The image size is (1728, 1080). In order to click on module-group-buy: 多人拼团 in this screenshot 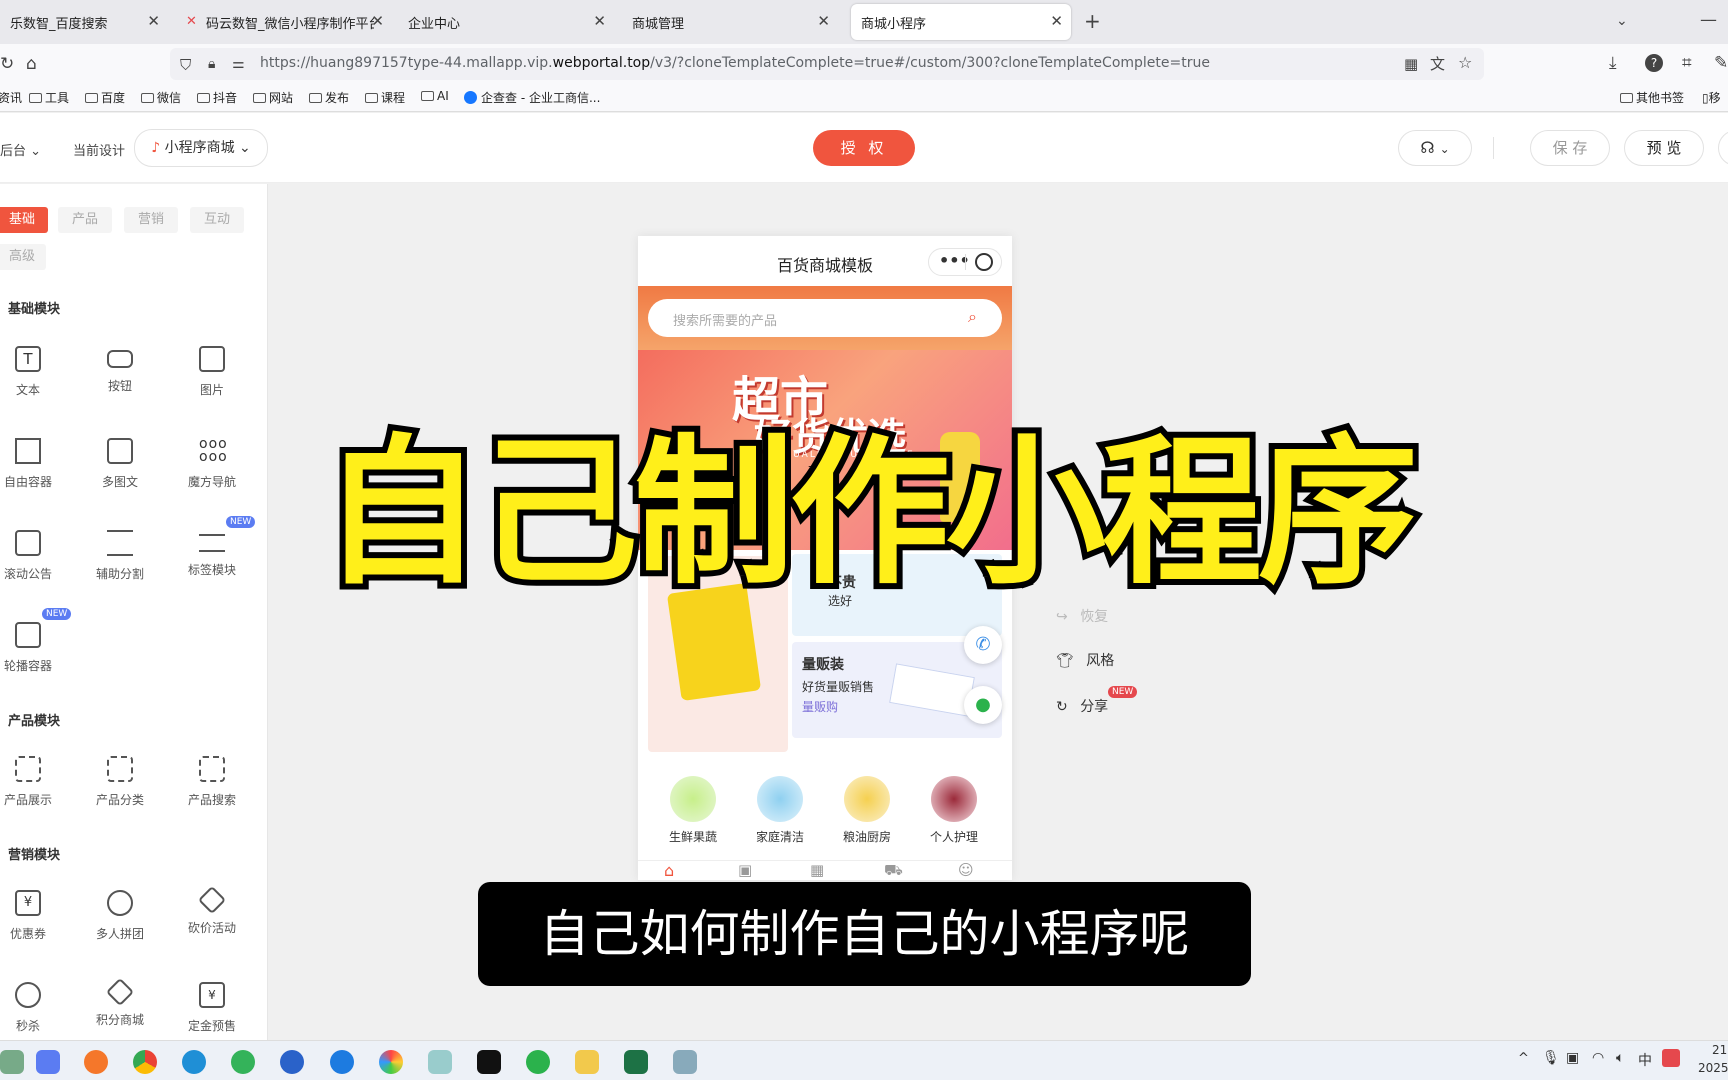, I will do `click(120, 922)`.